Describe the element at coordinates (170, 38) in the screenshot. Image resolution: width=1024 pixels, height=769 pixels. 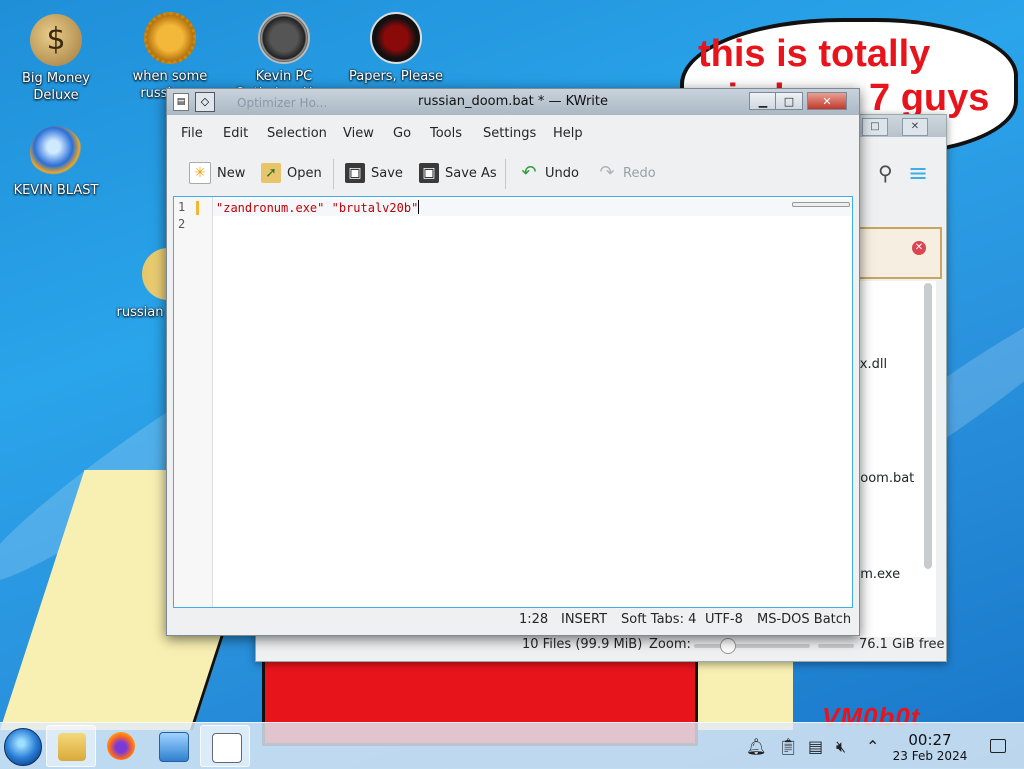
I see `gear-icon` at that location.